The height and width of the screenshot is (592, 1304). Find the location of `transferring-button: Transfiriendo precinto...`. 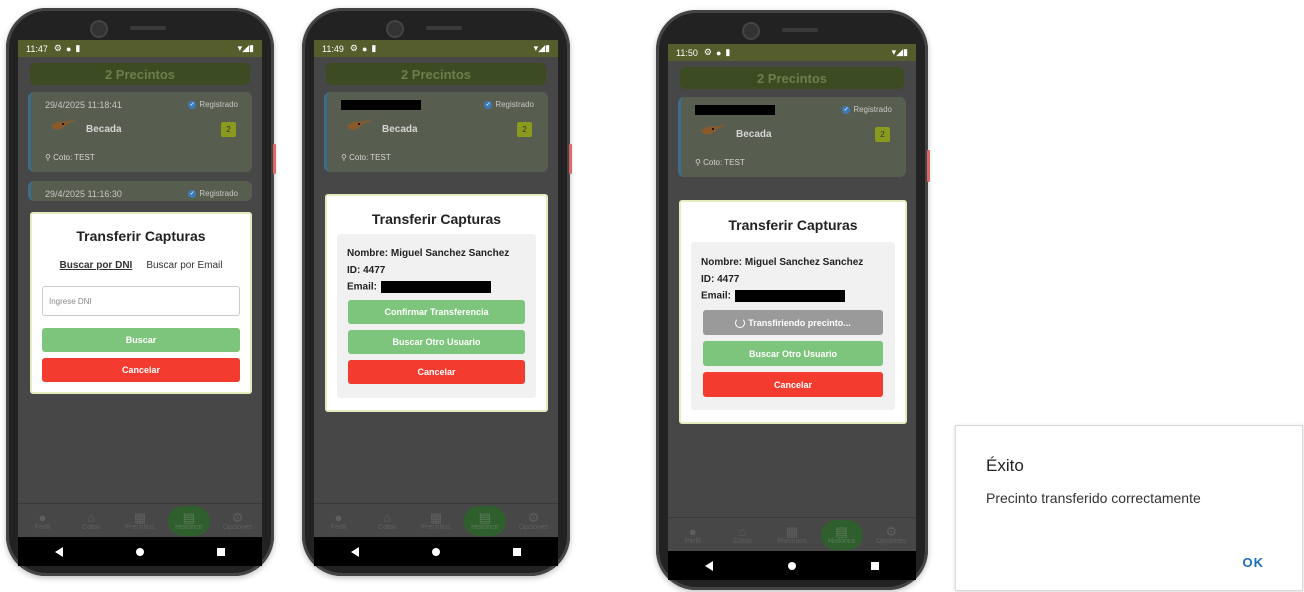

transferring-button: Transfiriendo precinto... is located at coordinates (793, 322).